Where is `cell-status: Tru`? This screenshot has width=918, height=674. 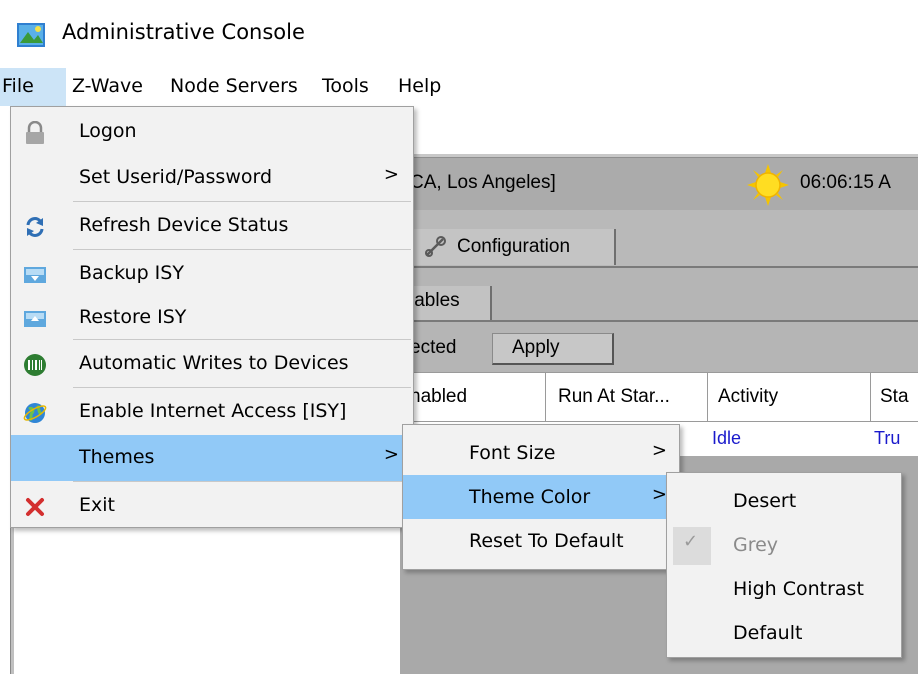 cell-status: Tru is located at coordinates (887, 438).